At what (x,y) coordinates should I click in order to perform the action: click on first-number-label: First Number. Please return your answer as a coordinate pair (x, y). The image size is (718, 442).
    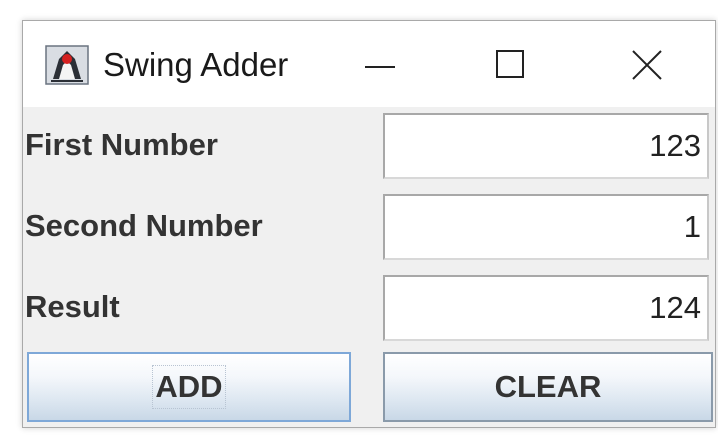
    Looking at the image, I should click on (121, 144).